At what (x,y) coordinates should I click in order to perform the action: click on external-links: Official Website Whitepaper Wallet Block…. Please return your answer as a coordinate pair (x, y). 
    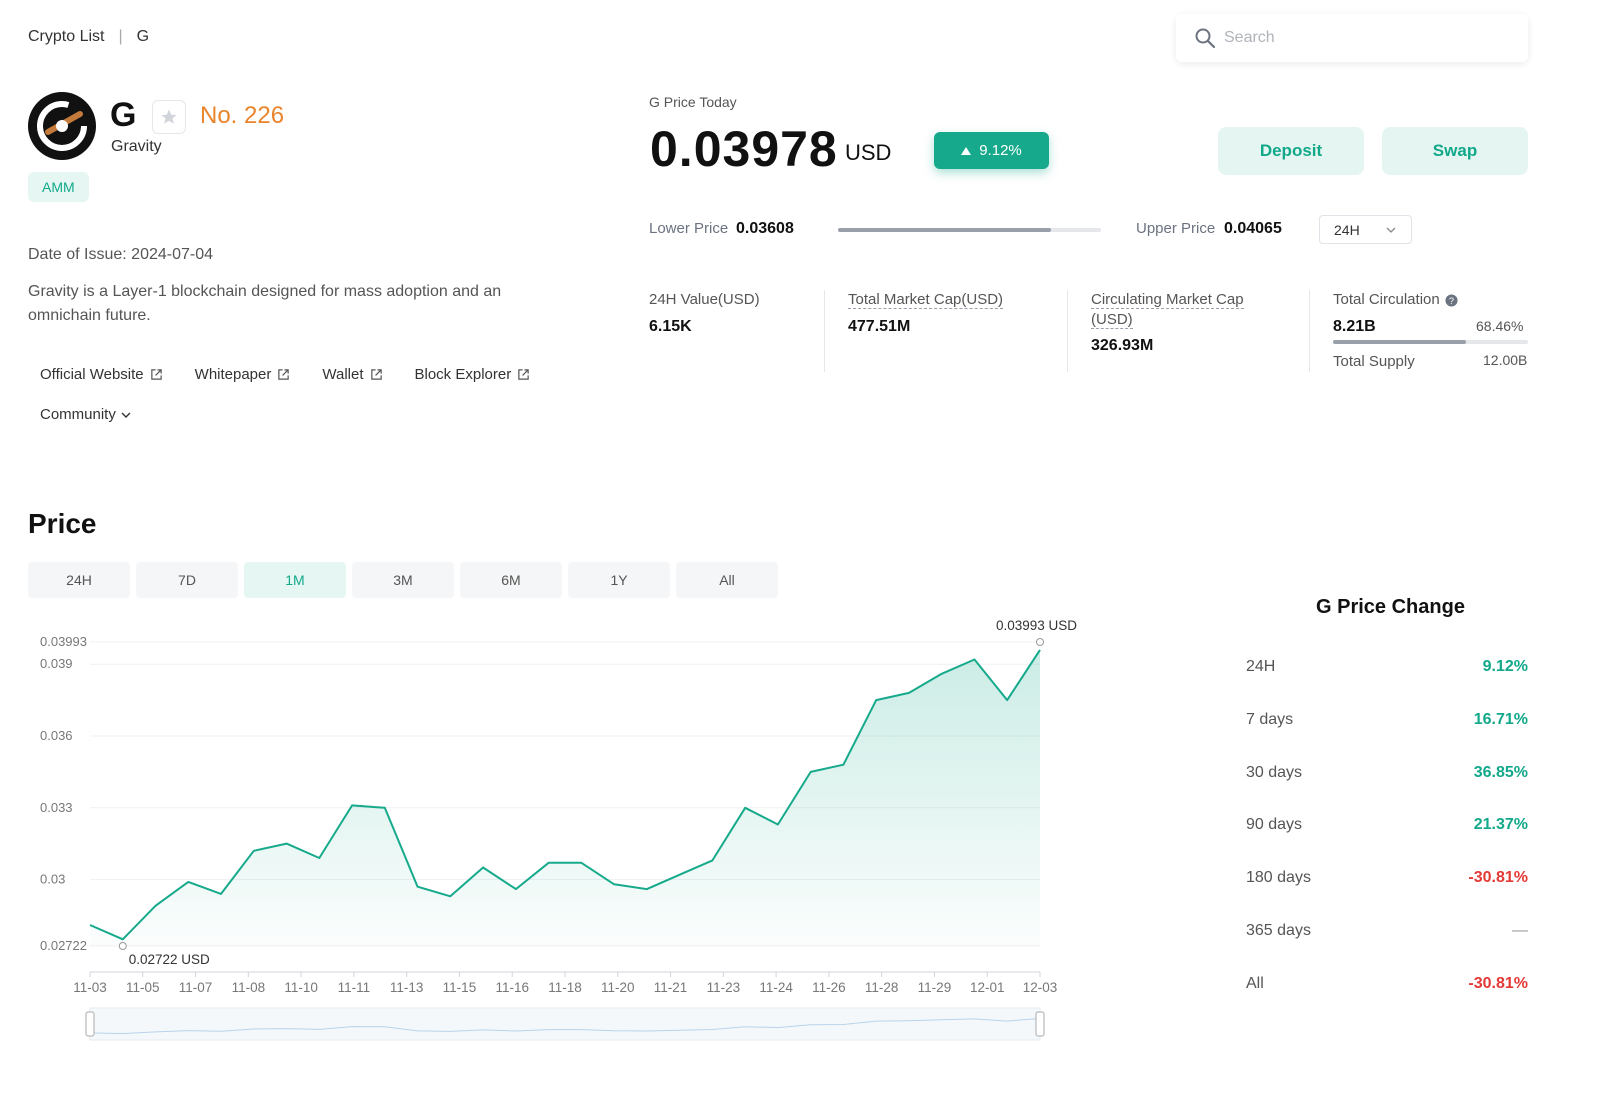
    Looking at the image, I should click on (285, 374).